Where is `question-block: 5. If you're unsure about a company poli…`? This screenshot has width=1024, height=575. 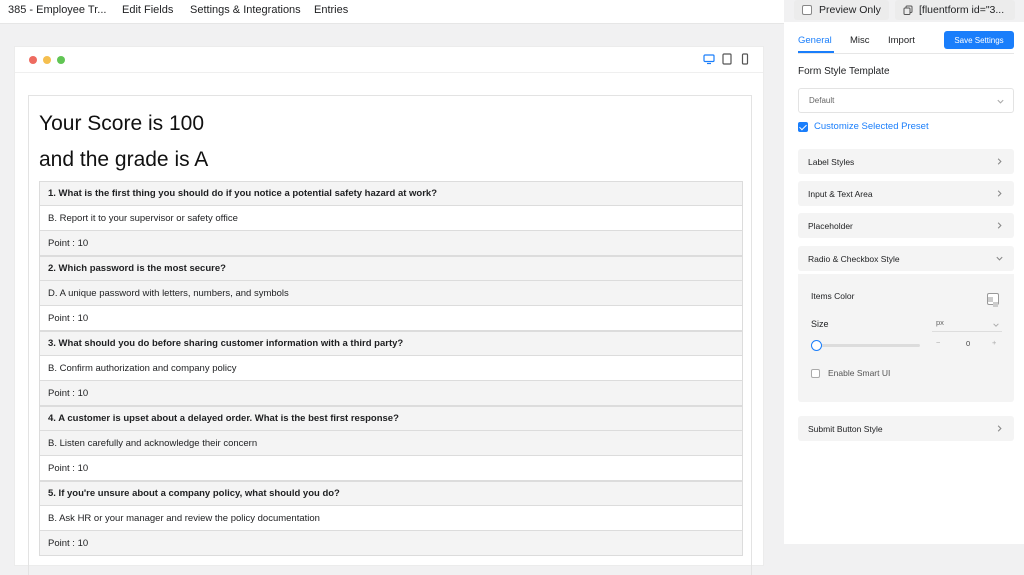 question-block: 5. If you're unsure about a company poli… is located at coordinates (391, 518).